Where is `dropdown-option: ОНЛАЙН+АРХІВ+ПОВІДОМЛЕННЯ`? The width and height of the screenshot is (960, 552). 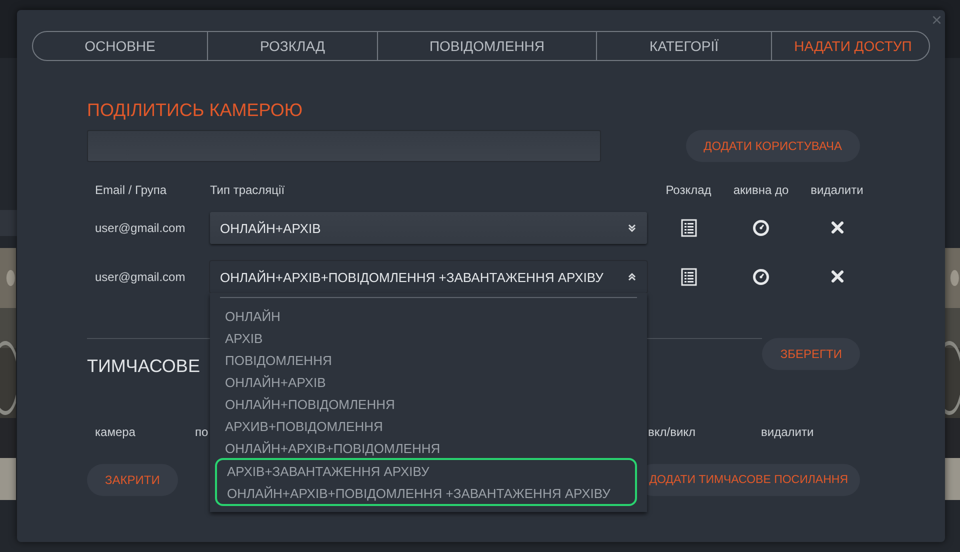
dropdown-option: ОНЛАЙН+АРХІВ+ПОВІДОМЛЕННЯ is located at coordinates (426, 448).